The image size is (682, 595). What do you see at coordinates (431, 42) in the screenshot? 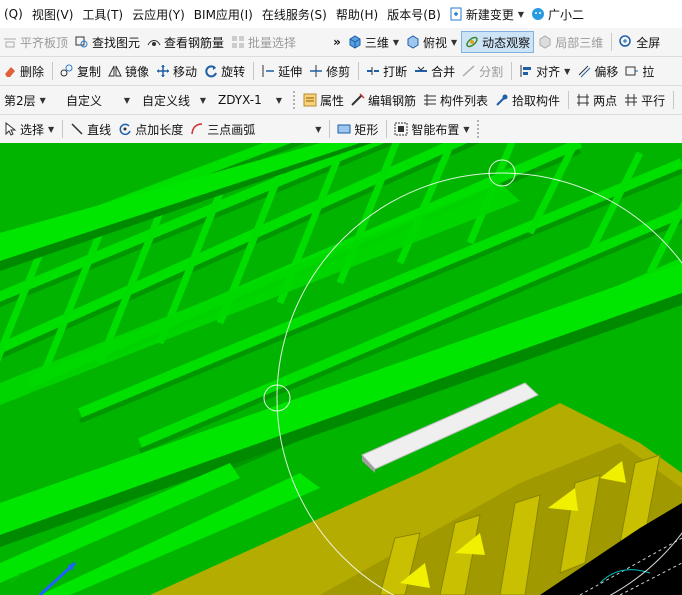
I see `top-view-button: 俯视 ▼` at bounding box center [431, 42].